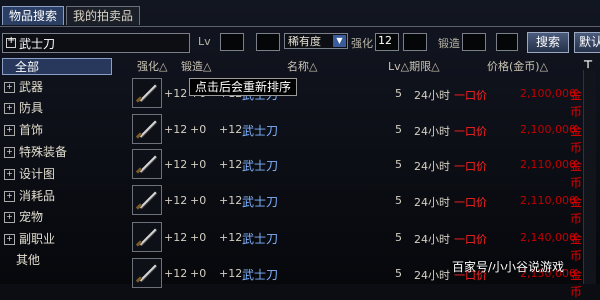 Image resolution: width=600 pixels, height=300 pixels. Describe the element at coordinates (415, 42) in the screenshot. I see `enhance-max-input` at that location.